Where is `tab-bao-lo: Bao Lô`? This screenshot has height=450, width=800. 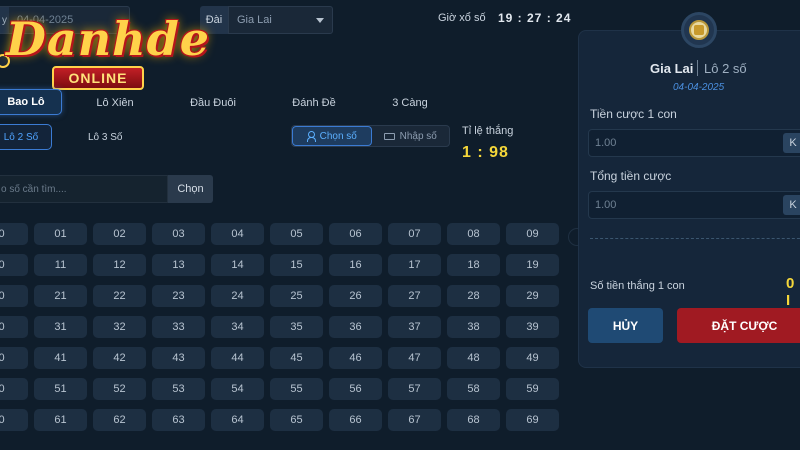
tab-bao-lo: Bao Lô is located at coordinates (31, 102).